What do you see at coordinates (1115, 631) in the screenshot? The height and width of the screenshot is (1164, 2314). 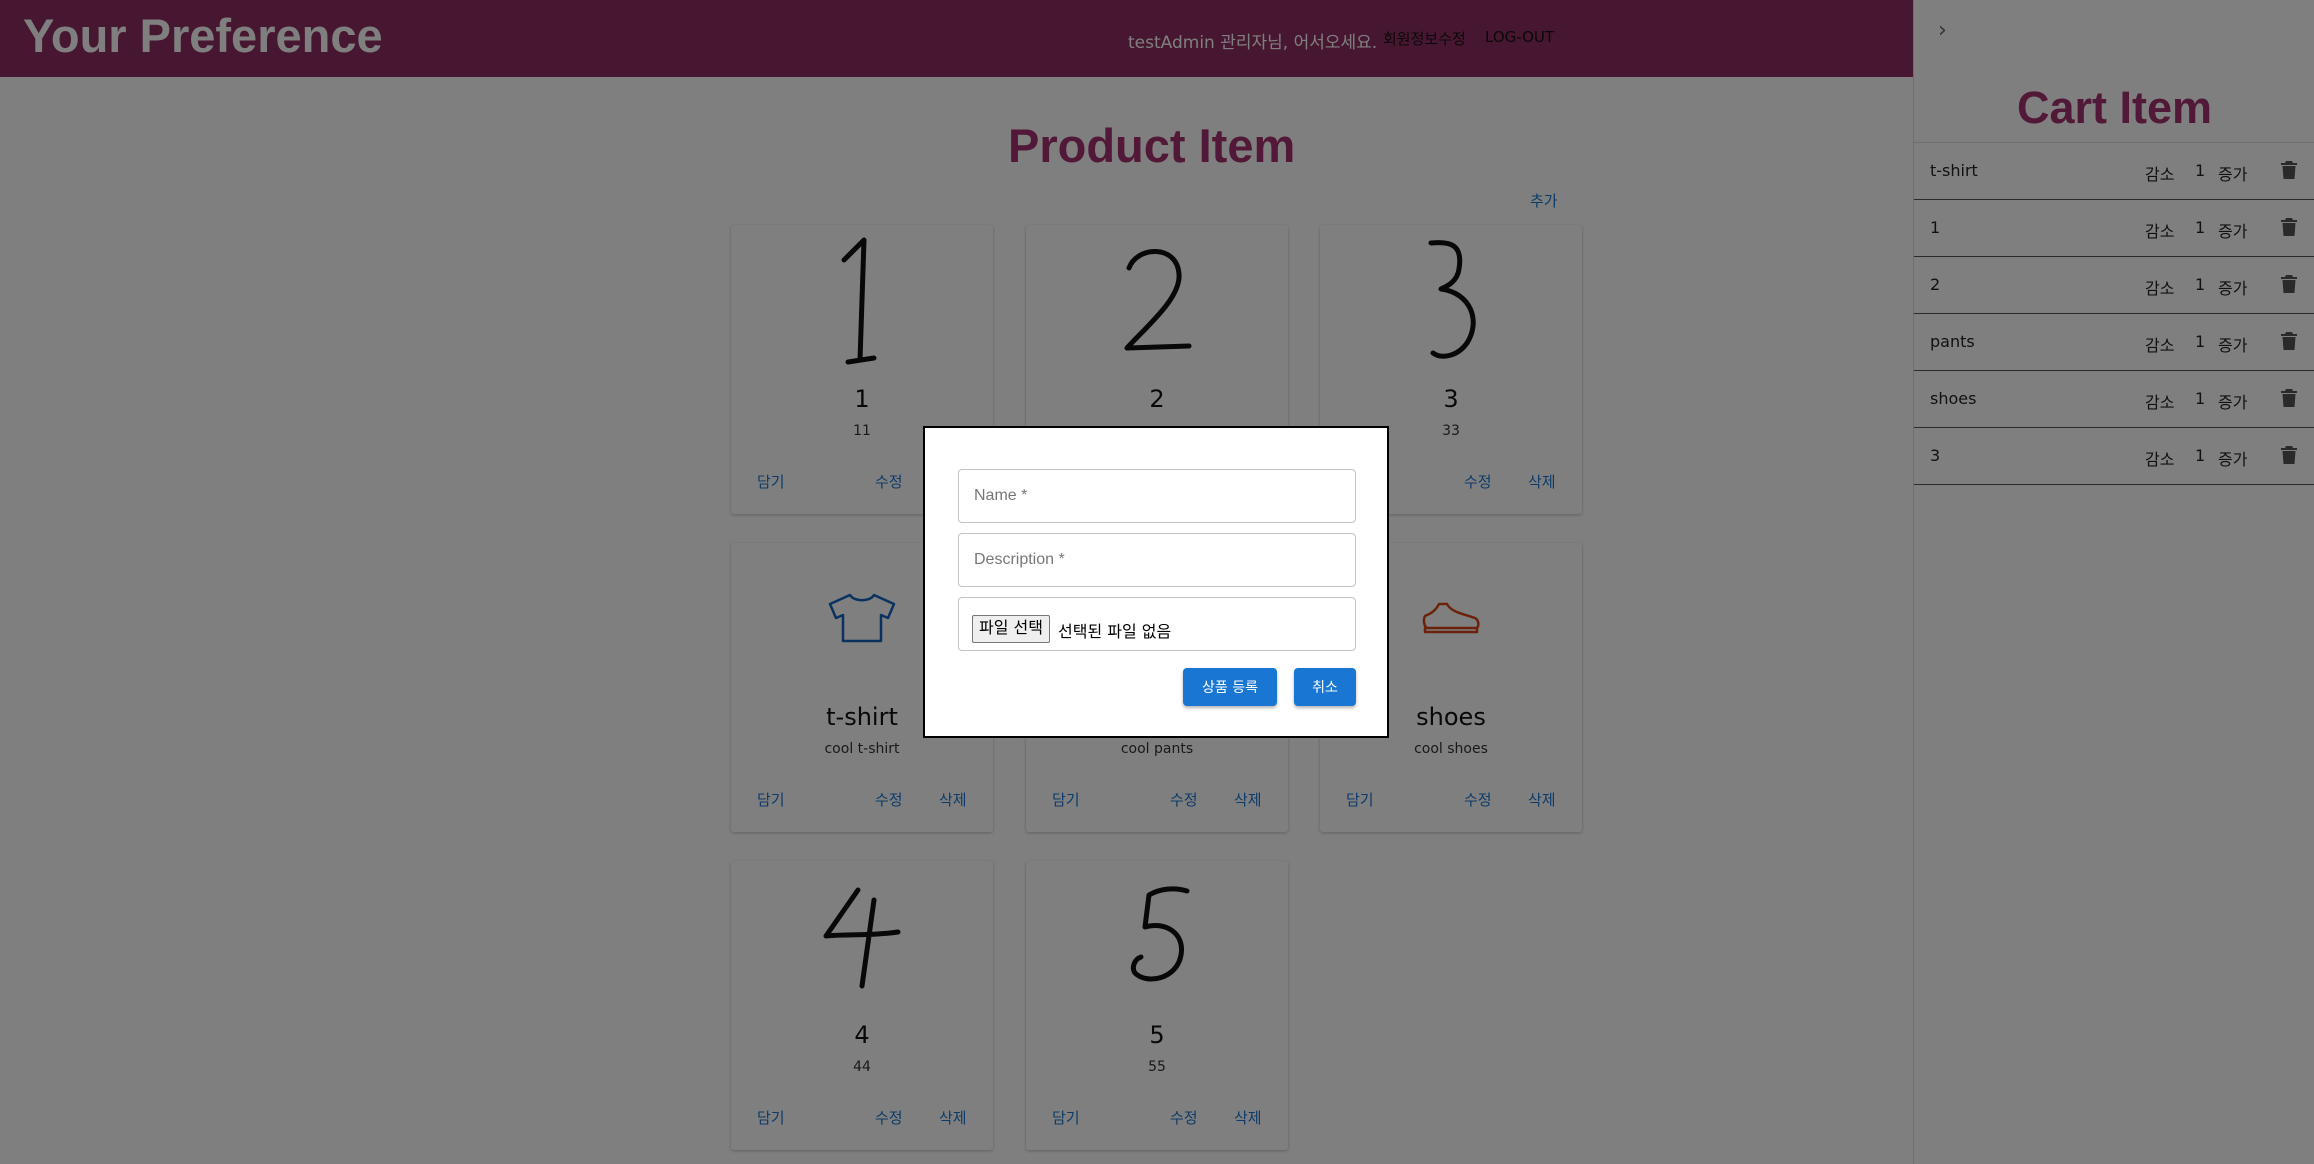 I see `file-status: 선택된 파일 없음` at bounding box center [1115, 631].